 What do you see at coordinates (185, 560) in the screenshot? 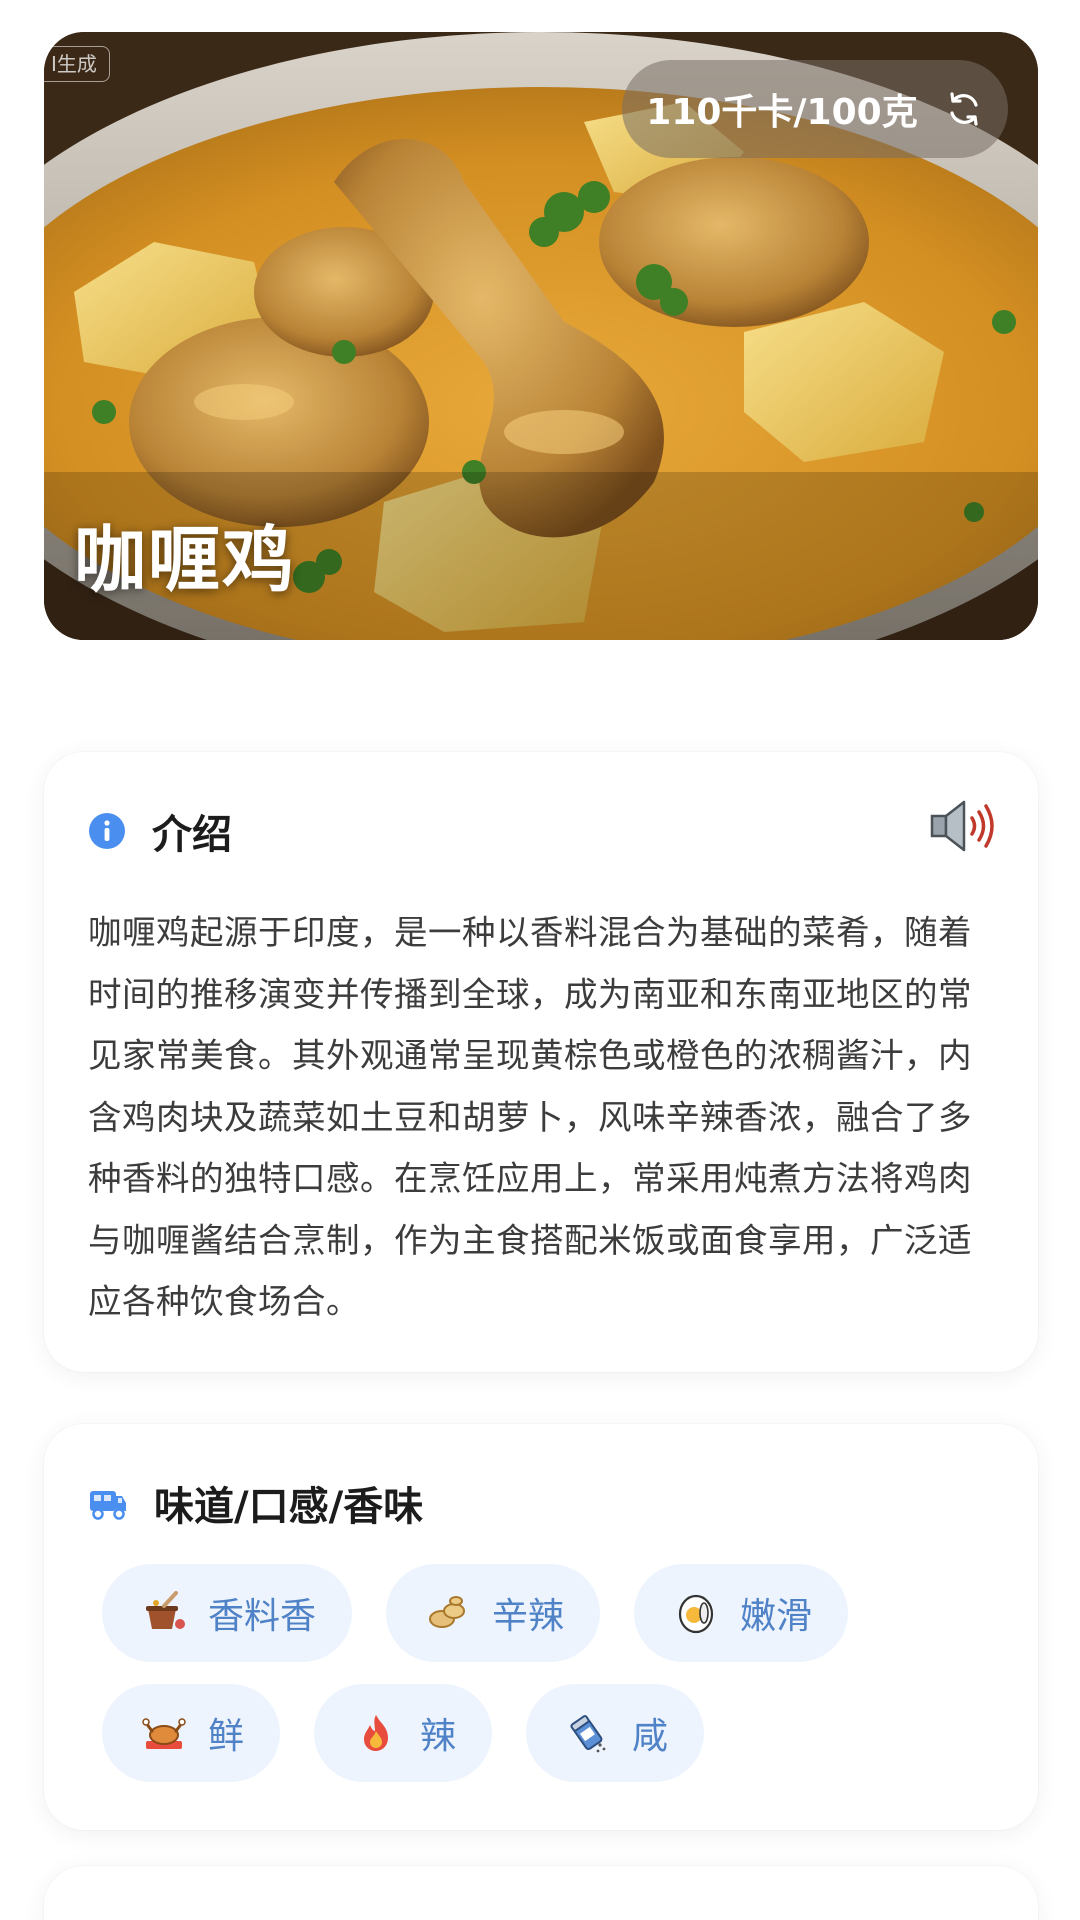
I see `dish-title: 咖喱鸡` at bounding box center [185, 560].